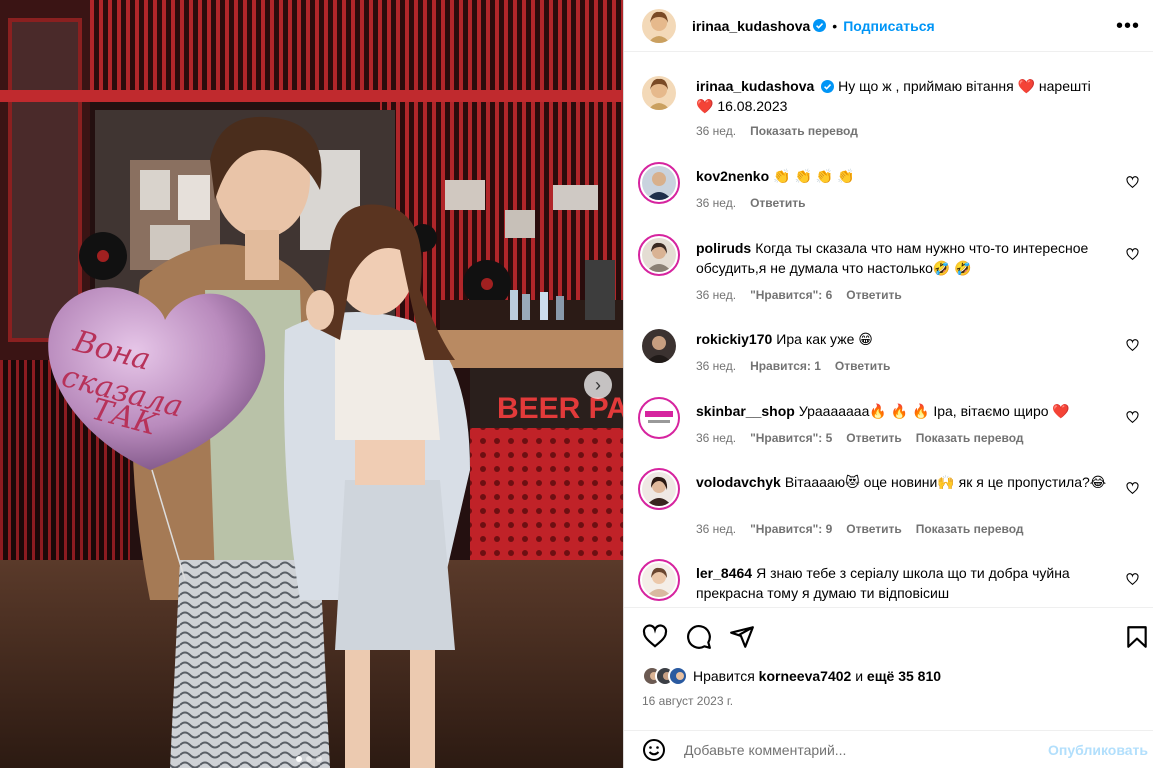 This screenshot has width=1153, height=768. I want to click on comment-likes: "Нравится": 6, so click(791, 295).